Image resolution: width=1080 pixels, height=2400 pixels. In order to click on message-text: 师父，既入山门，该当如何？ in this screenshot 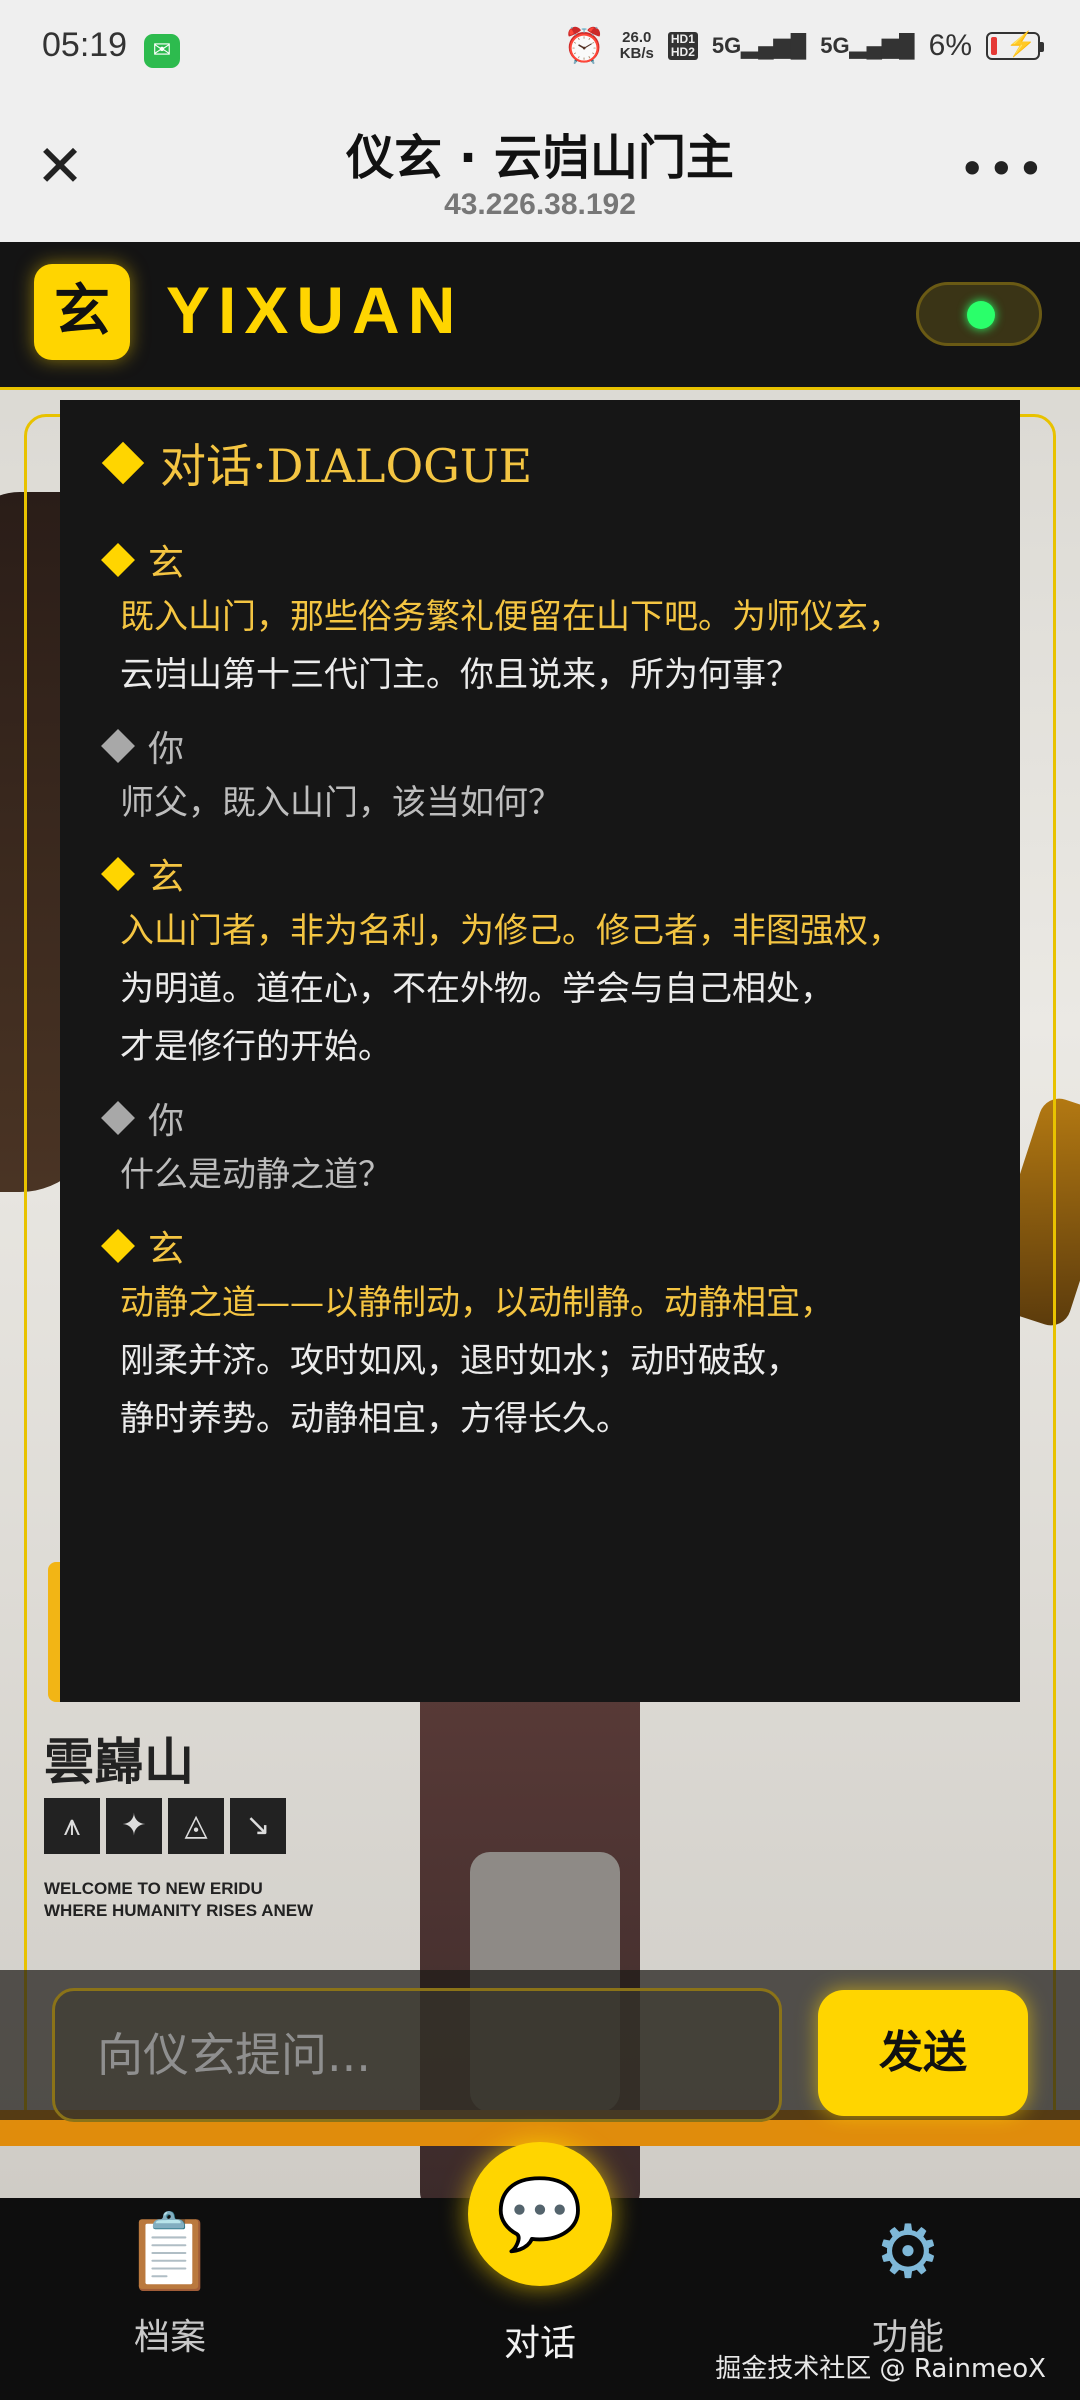, I will do `click(341, 803)`.